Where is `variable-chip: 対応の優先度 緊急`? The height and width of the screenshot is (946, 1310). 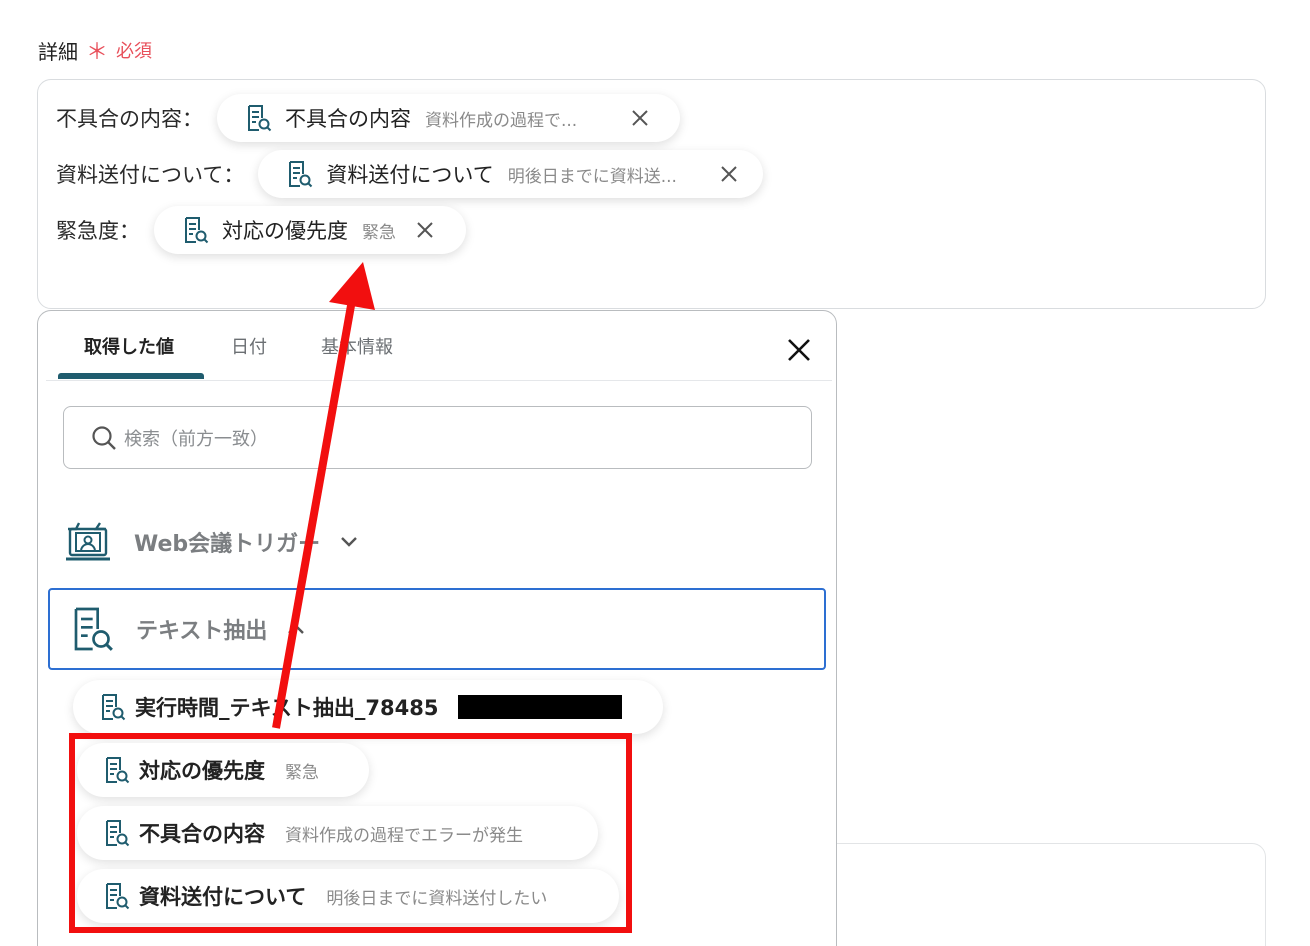
variable-chip: 対応の優先度 緊急 is located at coordinates (310, 230).